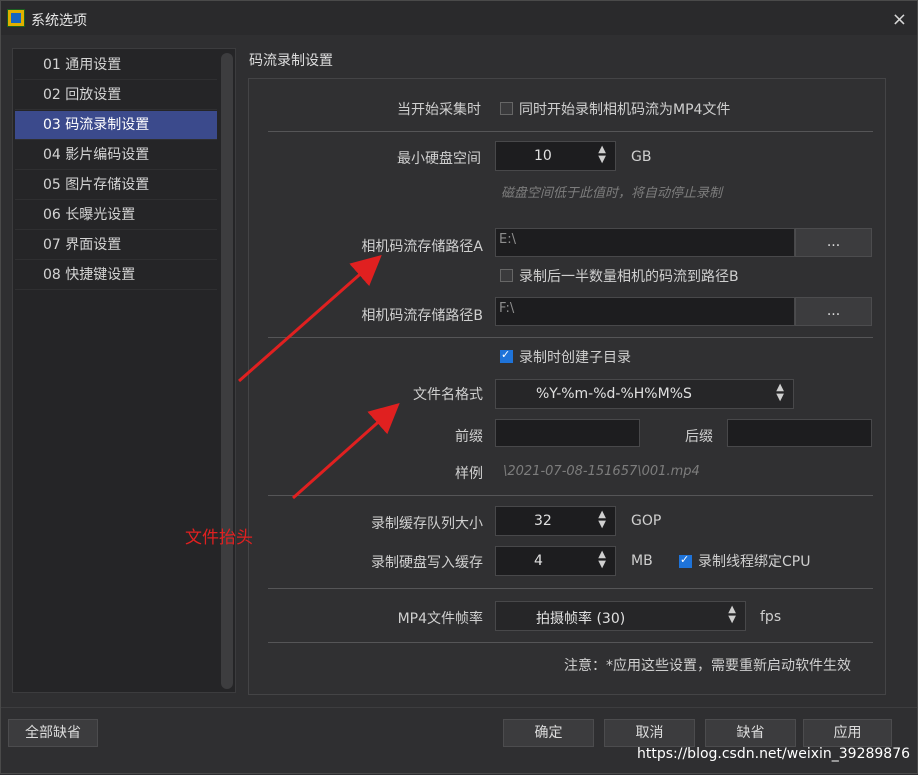  I want to click on annotation-arrows, so click(319, 377).